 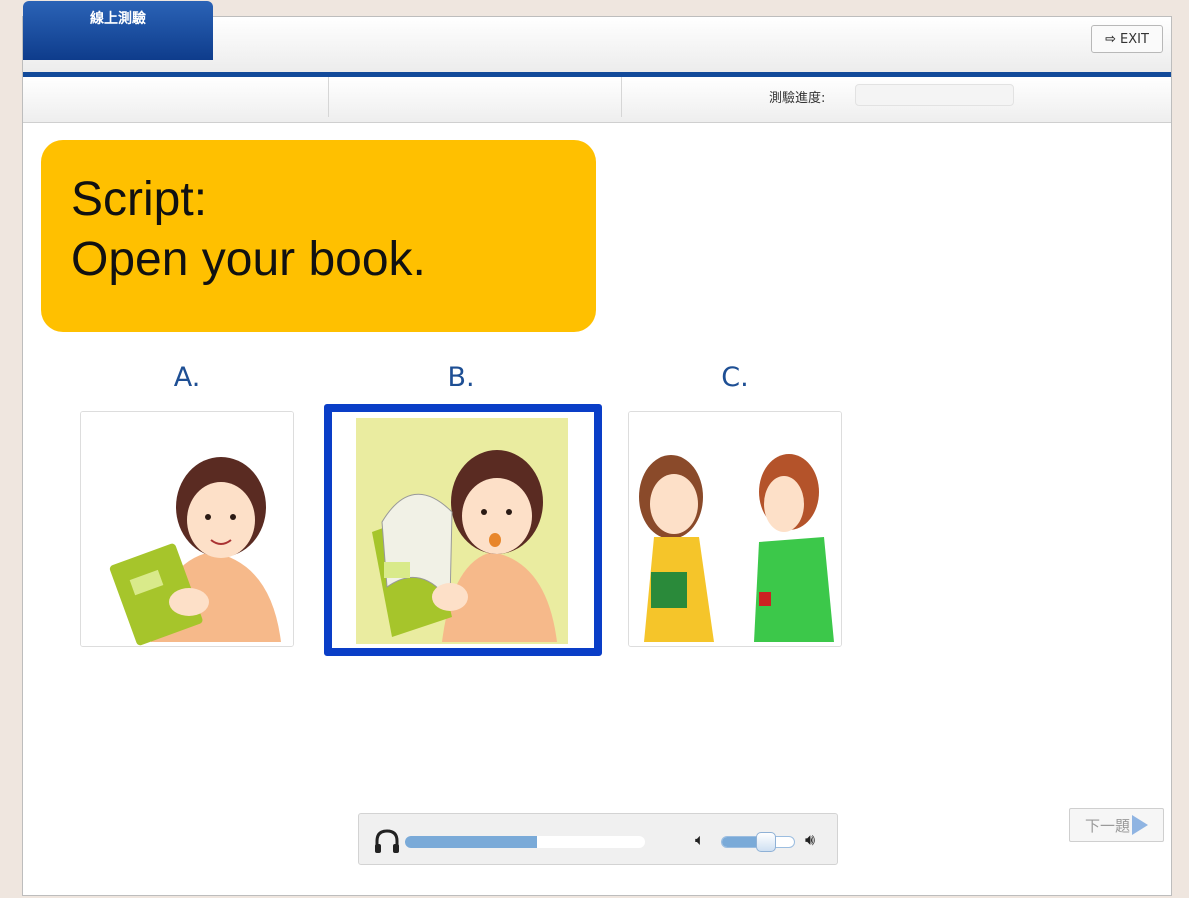 I want to click on volume-high-icon: 🔊︎, so click(x=810, y=839).